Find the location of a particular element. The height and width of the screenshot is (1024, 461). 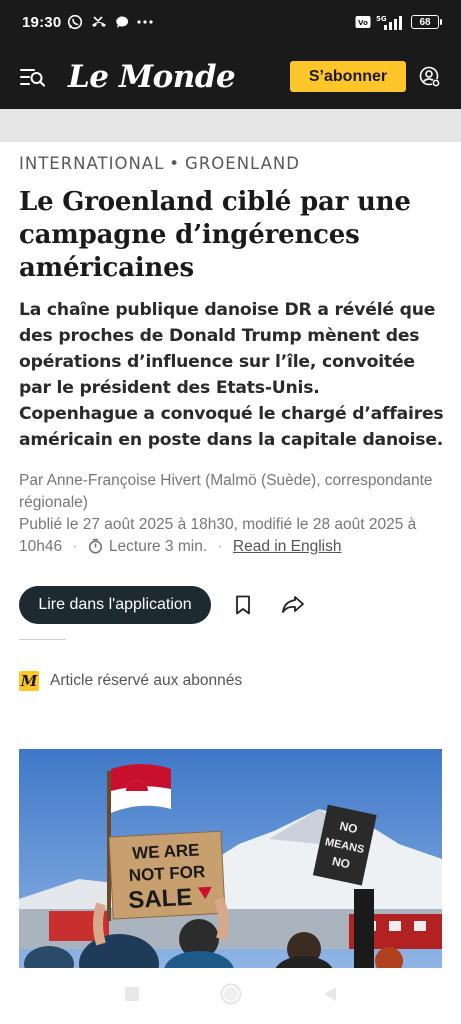

home-icon is located at coordinates (231, 996).